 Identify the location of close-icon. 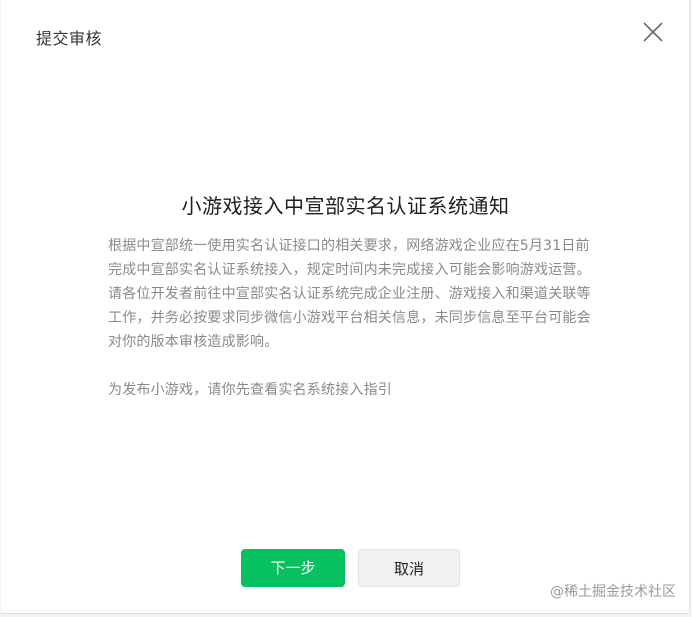
(653, 32).